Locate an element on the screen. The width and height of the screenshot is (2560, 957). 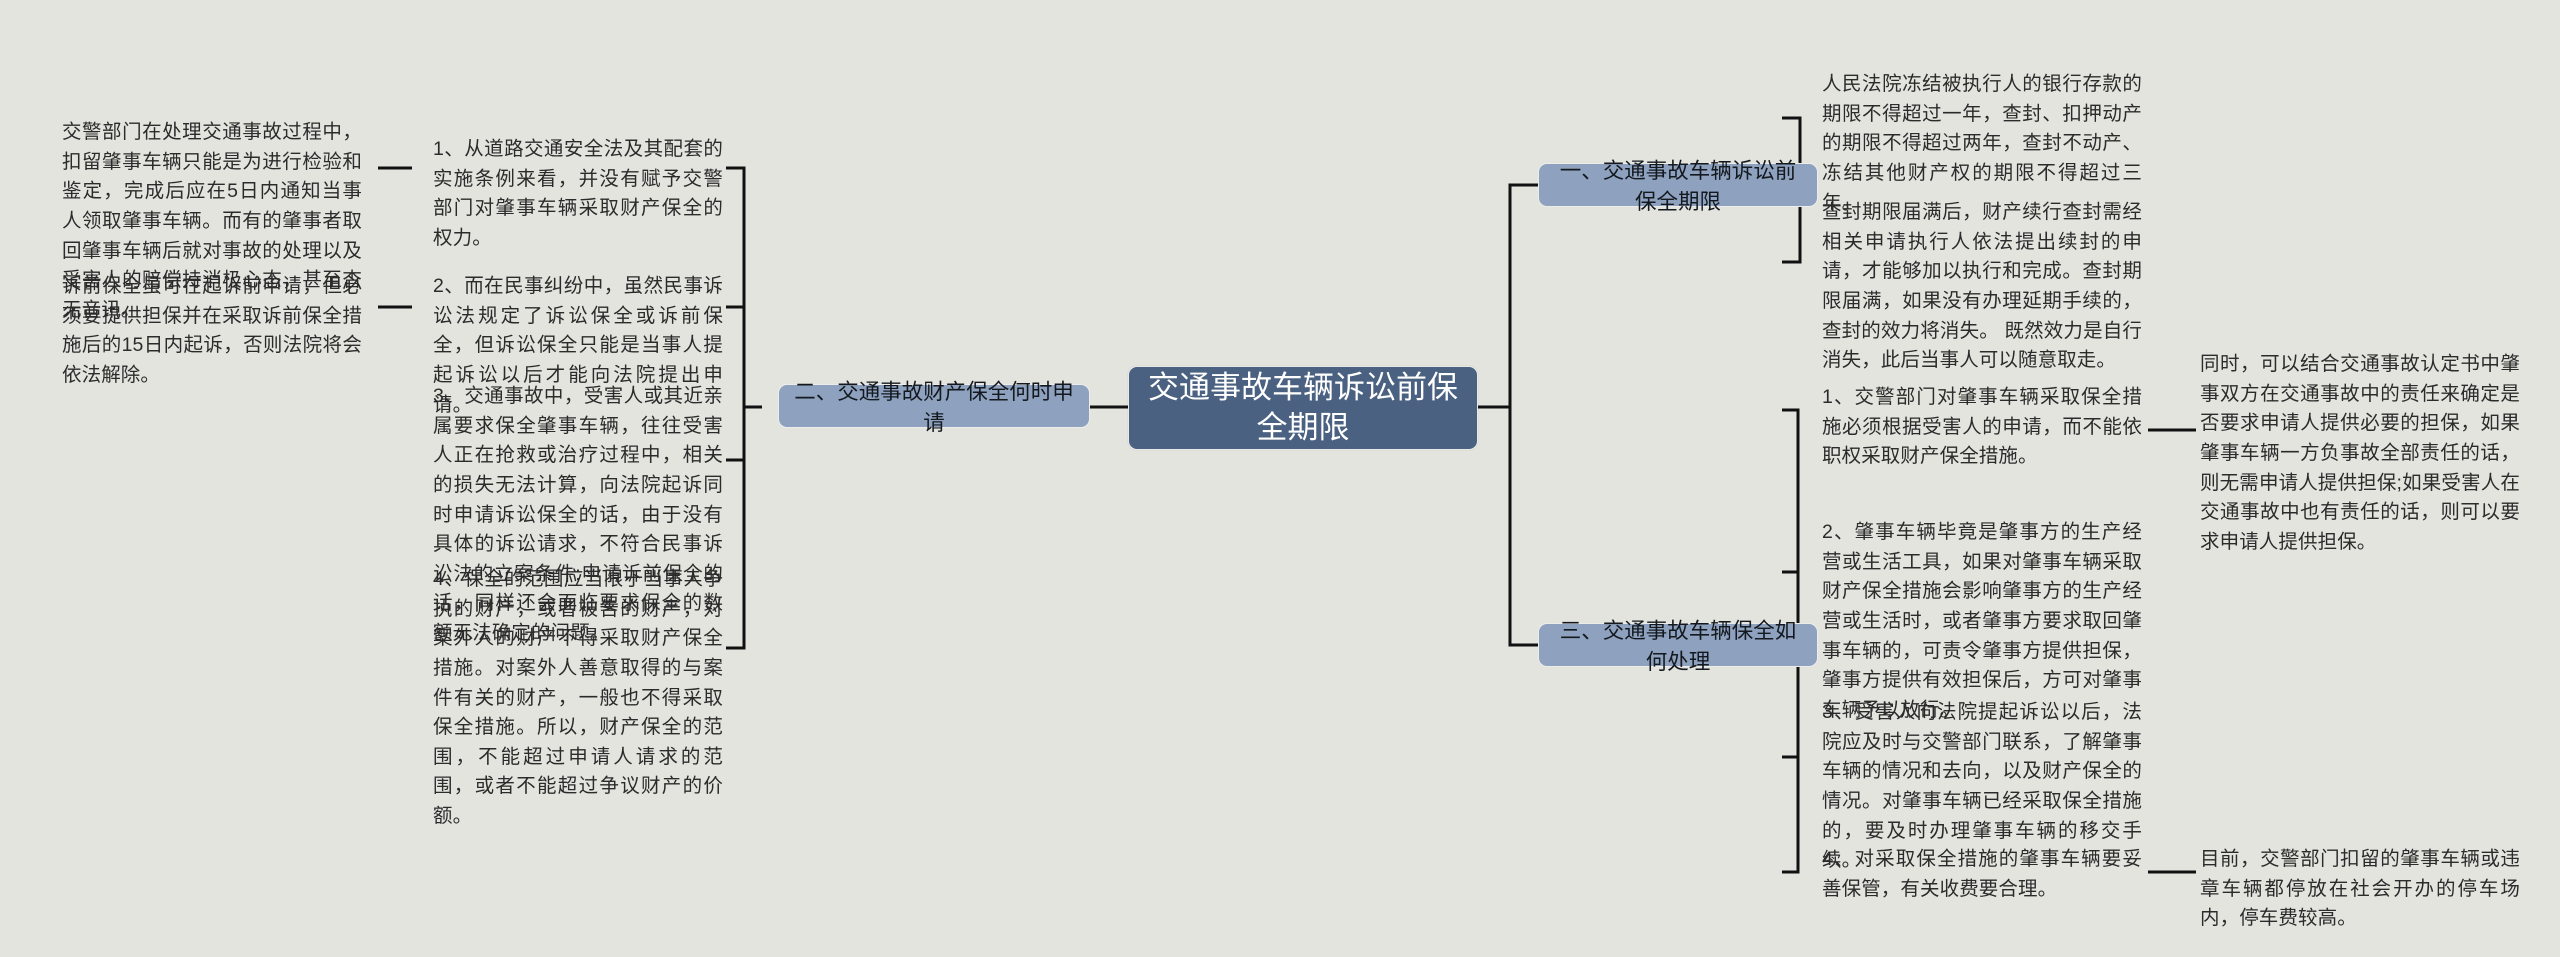
branch-node-3: 三、交通事故车辆保全如何处理 is located at coordinates (1678, 646).